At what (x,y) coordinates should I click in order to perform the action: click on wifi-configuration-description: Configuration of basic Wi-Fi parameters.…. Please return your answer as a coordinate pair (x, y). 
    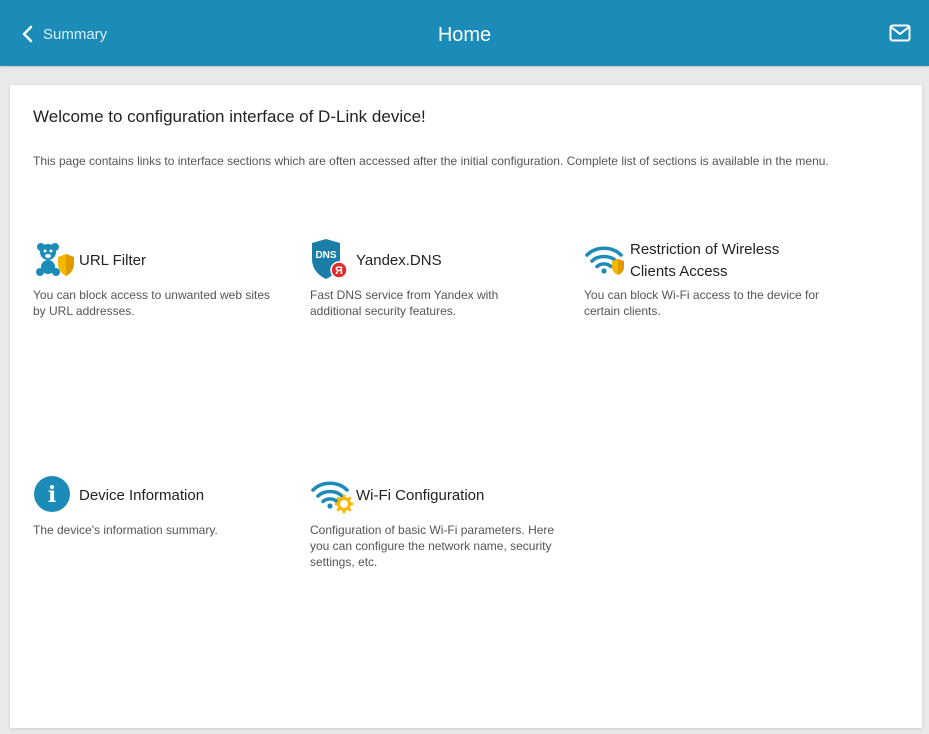
    Looking at the image, I should click on (432, 546).